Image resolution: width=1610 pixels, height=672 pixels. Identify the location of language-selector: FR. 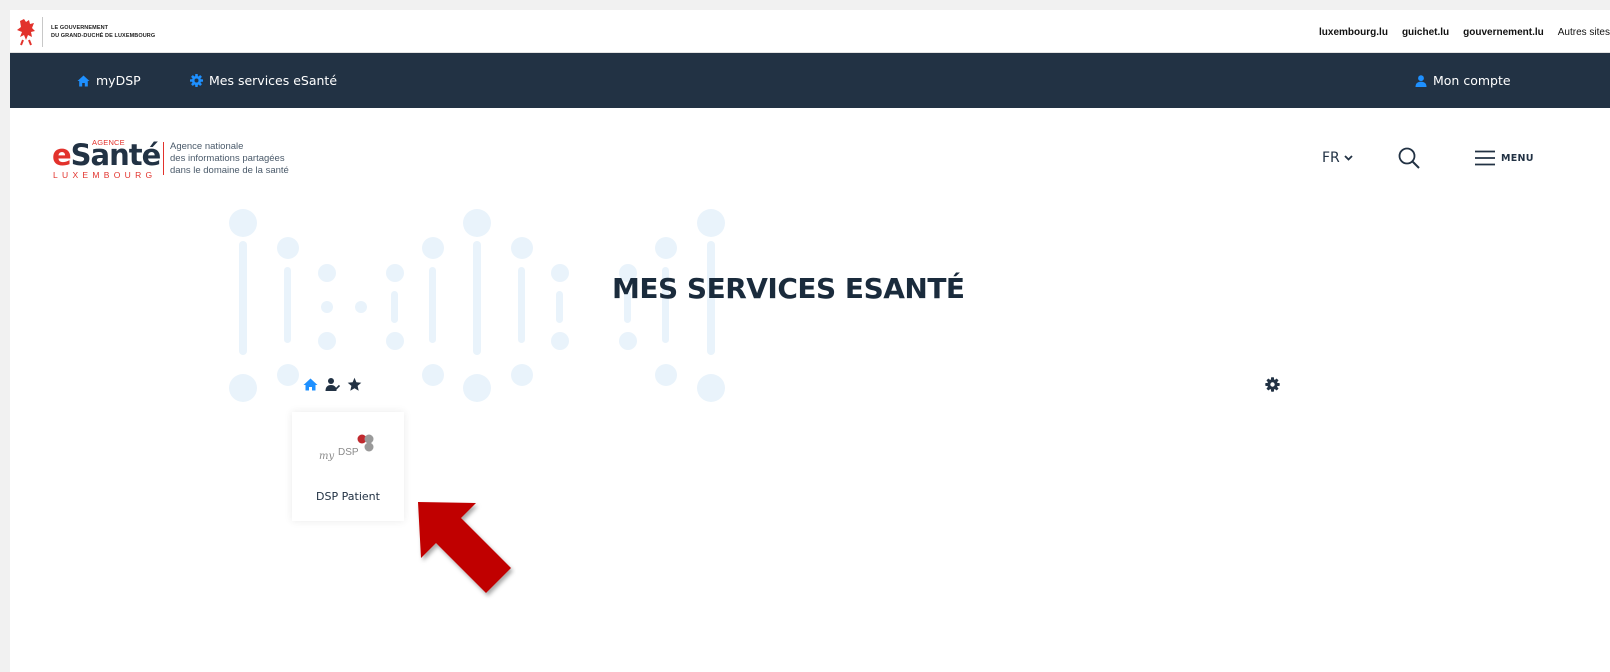
(1337, 158).